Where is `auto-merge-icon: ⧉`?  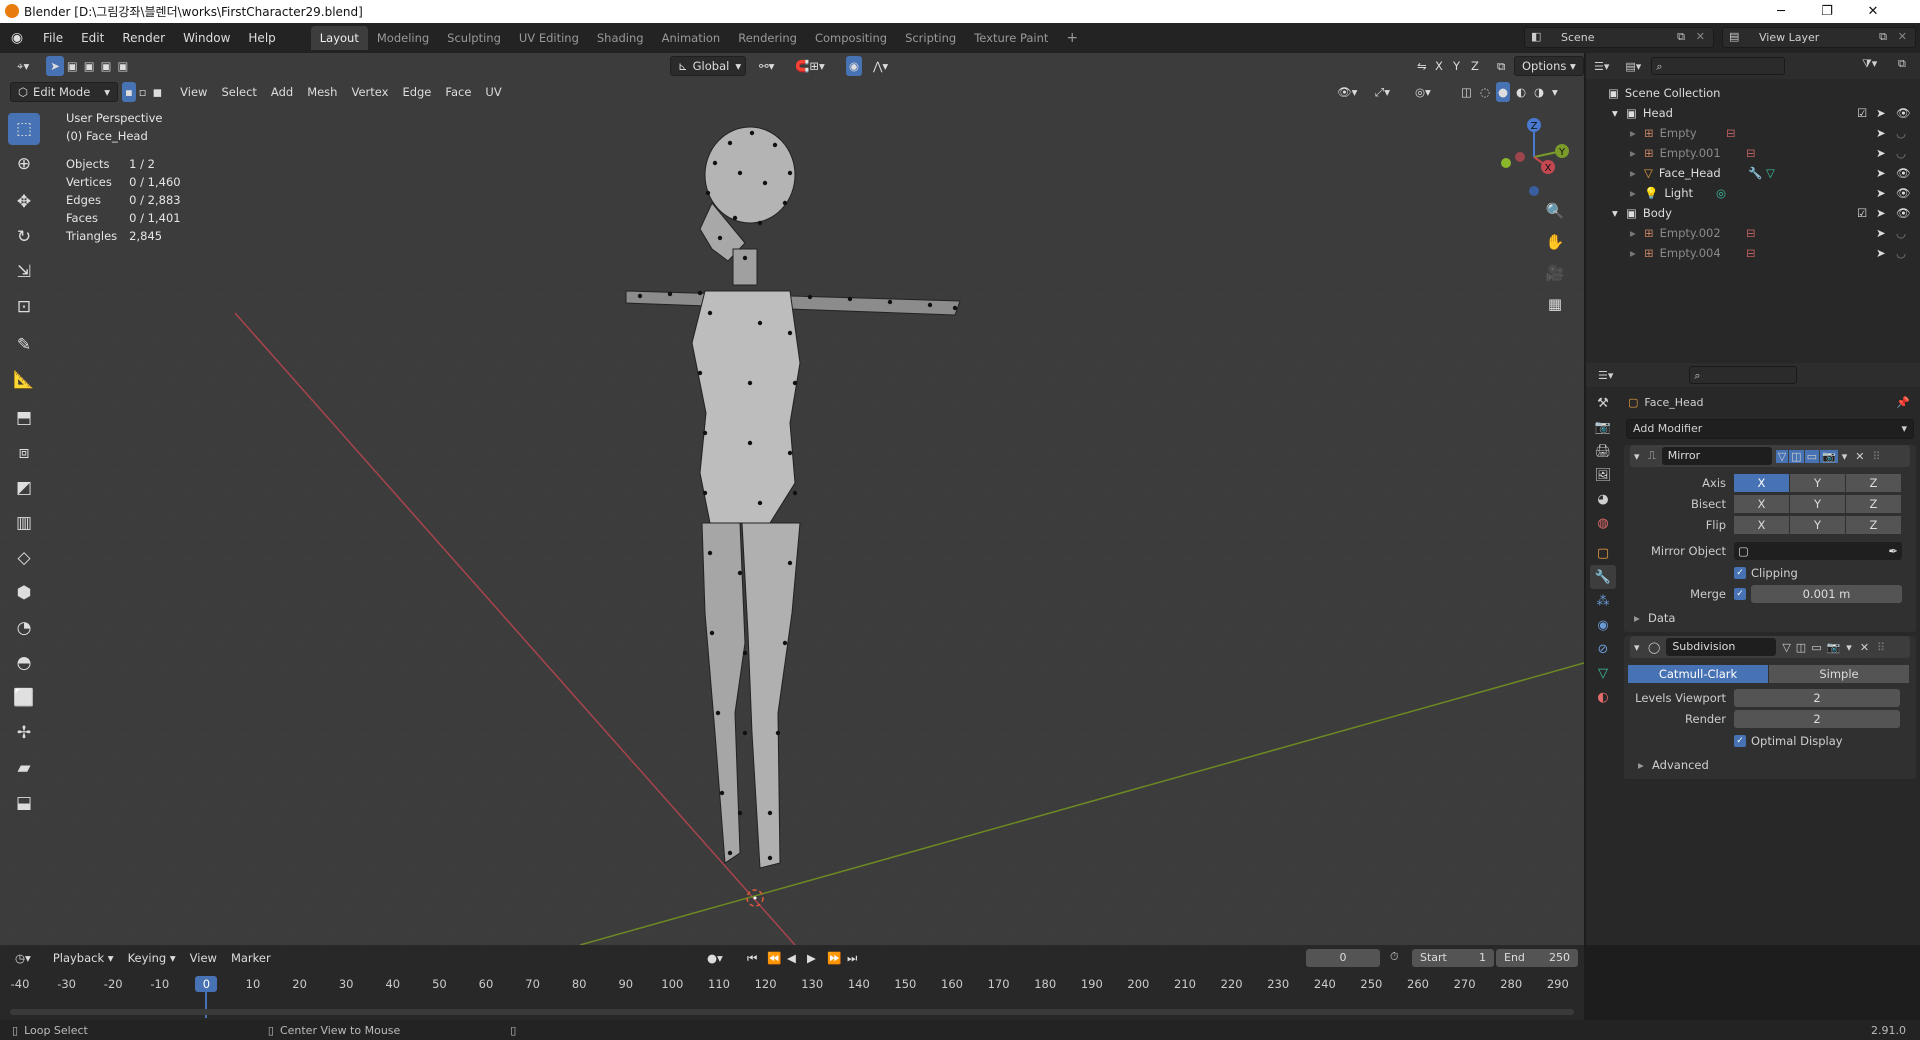 auto-merge-icon: ⧉ is located at coordinates (1501, 66).